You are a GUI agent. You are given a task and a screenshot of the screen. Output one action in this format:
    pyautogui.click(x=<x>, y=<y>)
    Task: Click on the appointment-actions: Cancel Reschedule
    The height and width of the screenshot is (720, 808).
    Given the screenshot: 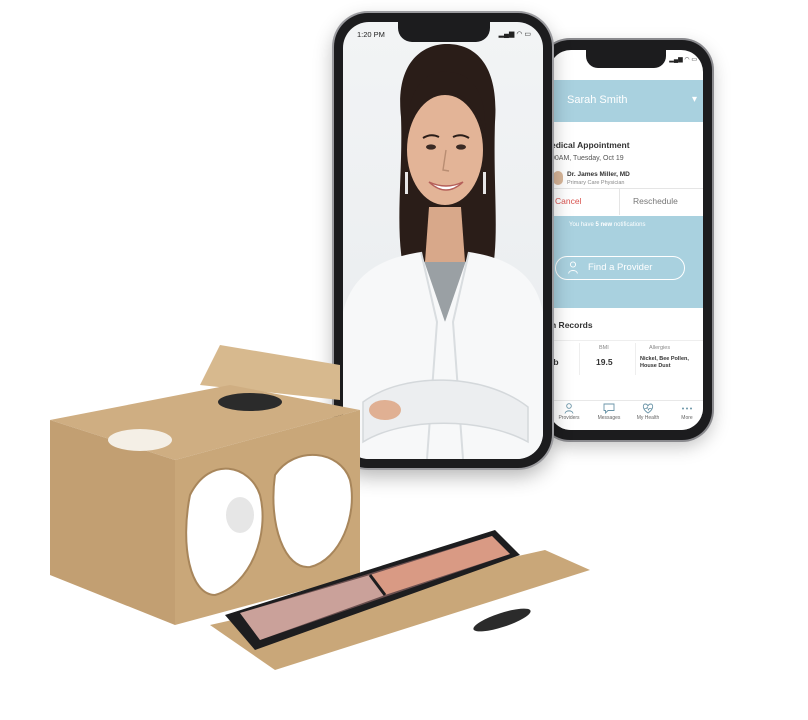 What is the action you would take?
    pyautogui.click(x=626, y=201)
    